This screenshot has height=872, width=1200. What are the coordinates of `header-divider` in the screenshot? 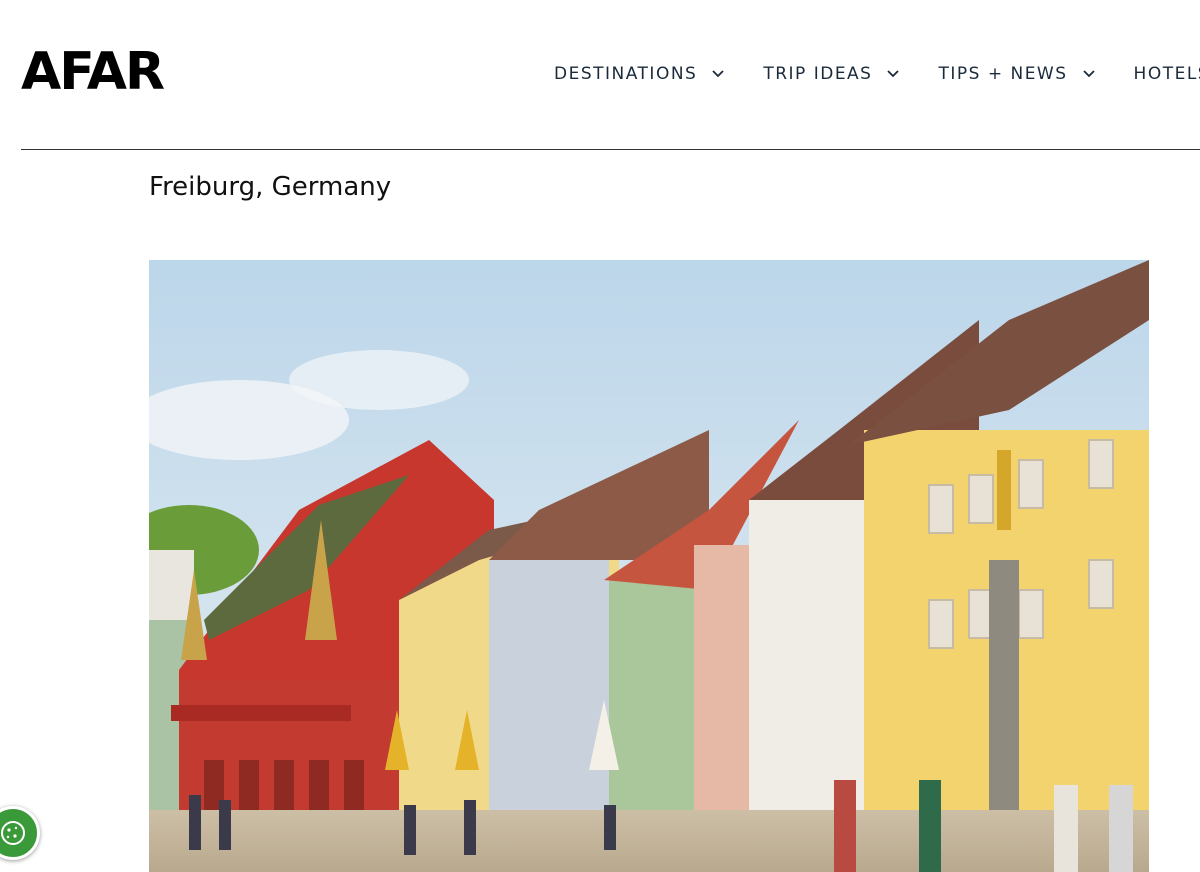 It's located at (610, 149).